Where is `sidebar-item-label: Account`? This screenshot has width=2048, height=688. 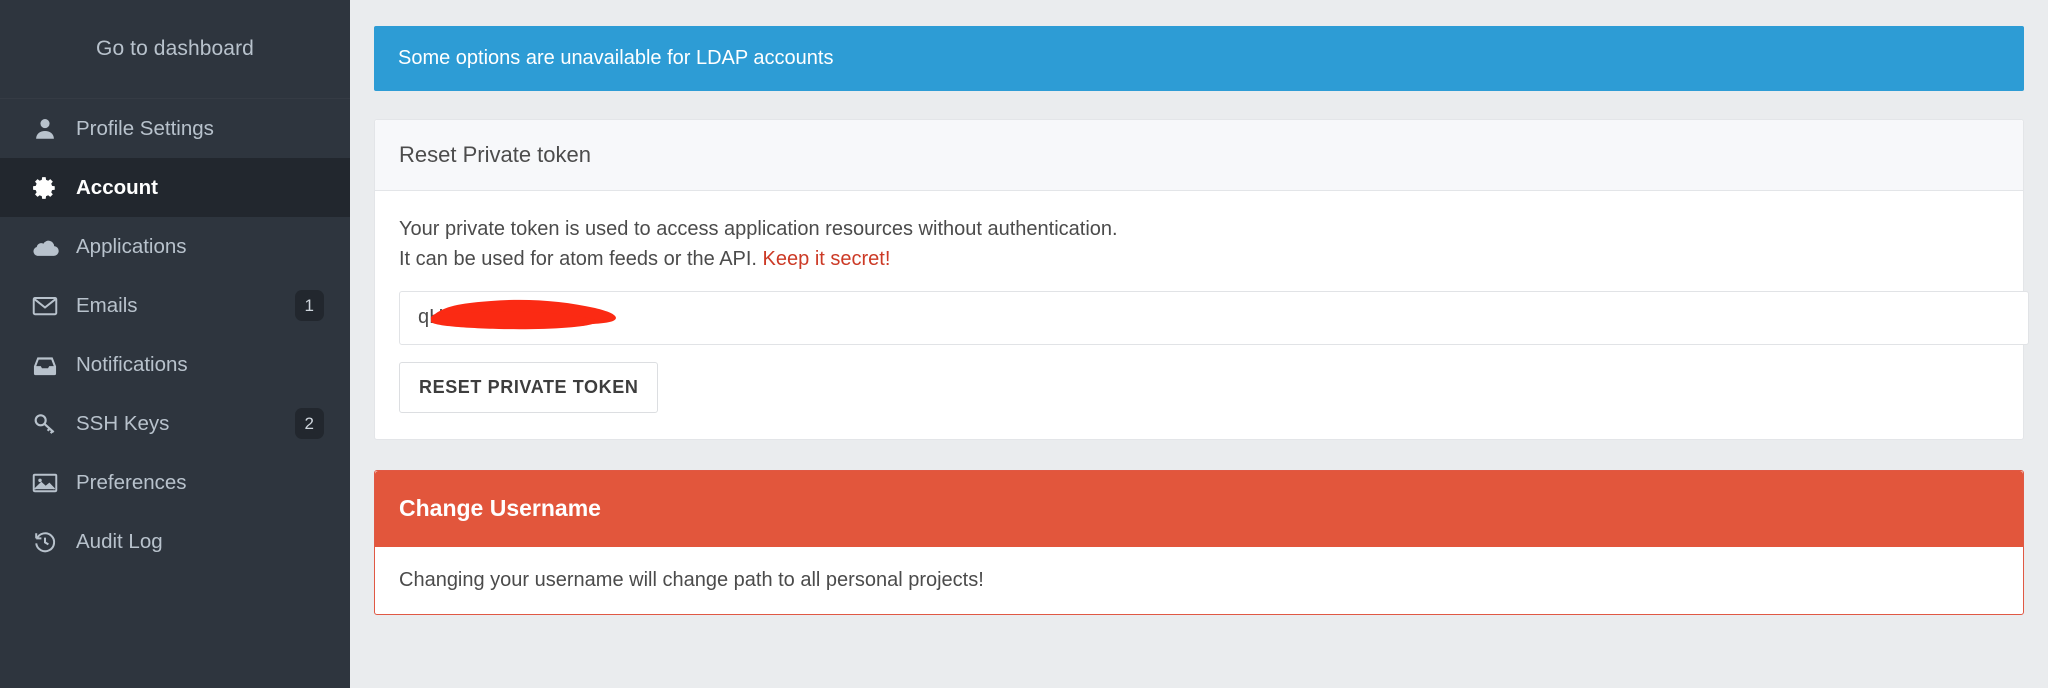 sidebar-item-label: Account is located at coordinates (117, 187).